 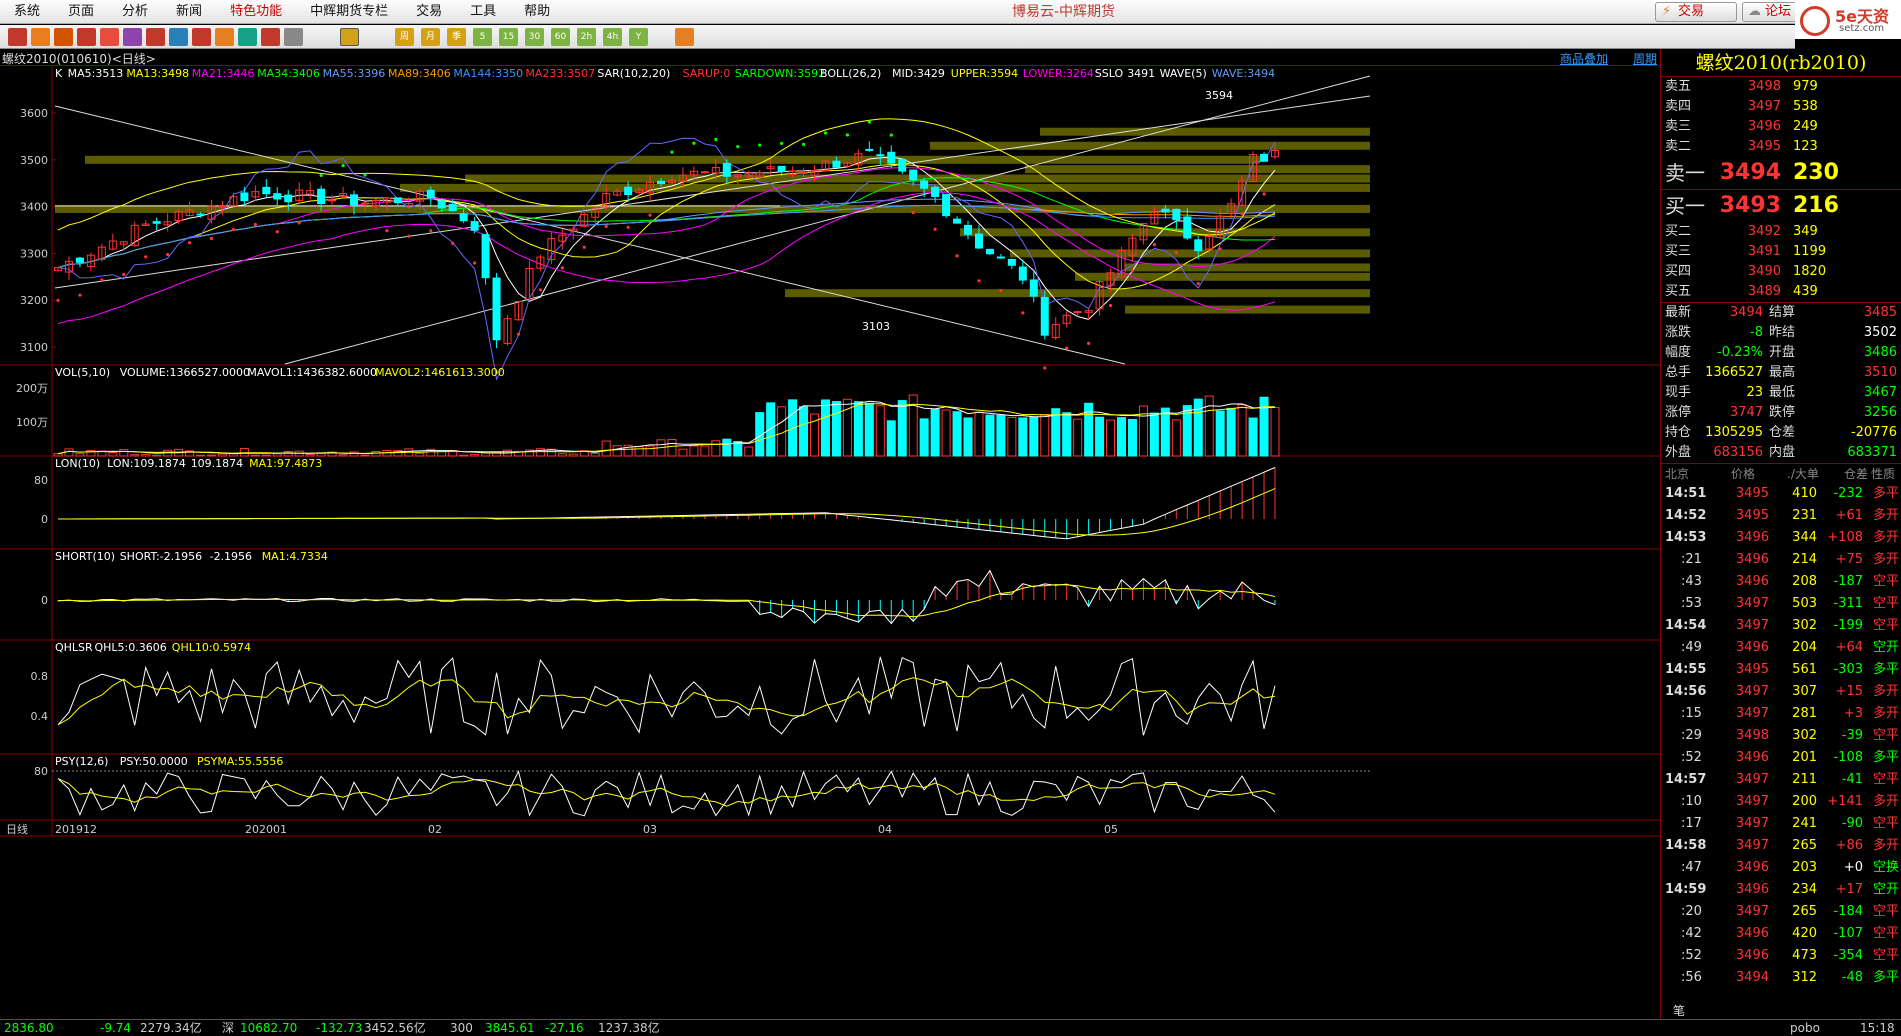 What do you see at coordinates (586, 37) in the screenshot?
I see `period-button-7: 2h` at bounding box center [586, 37].